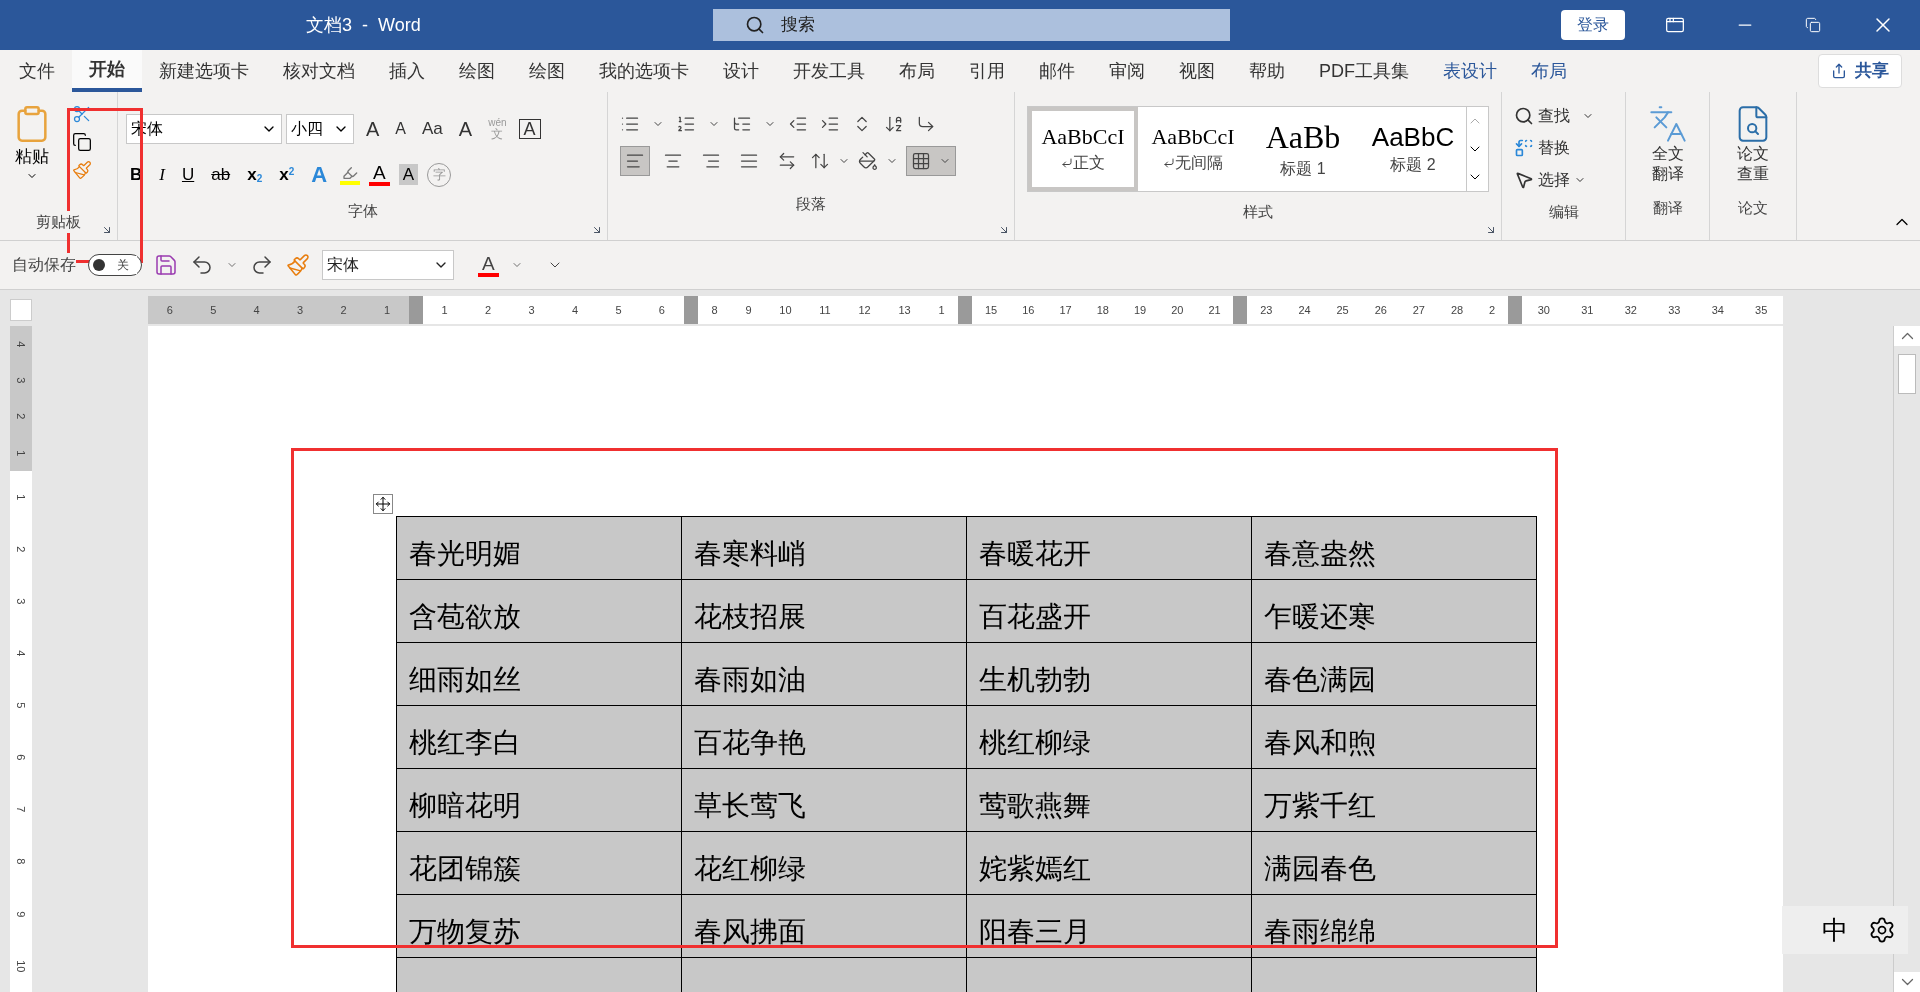 This screenshot has width=1920, height=992. I want to click on ruler-number: 1, so click(444, 310).